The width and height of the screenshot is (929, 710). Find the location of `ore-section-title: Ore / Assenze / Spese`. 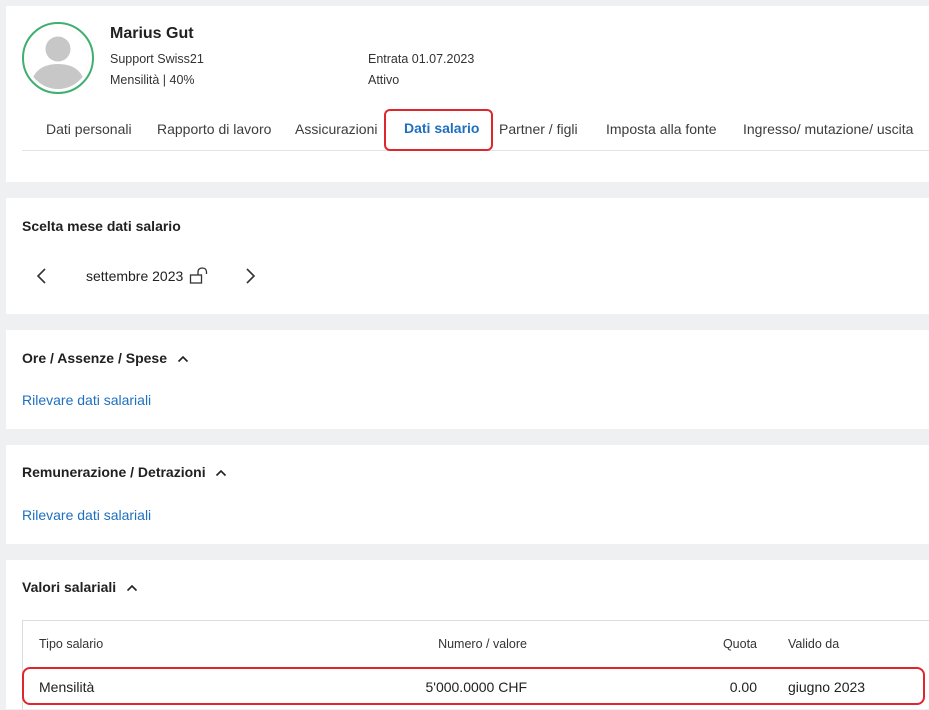

ore-section-title: Ore / Assenze / Spese is located at coordinates (94, 358).